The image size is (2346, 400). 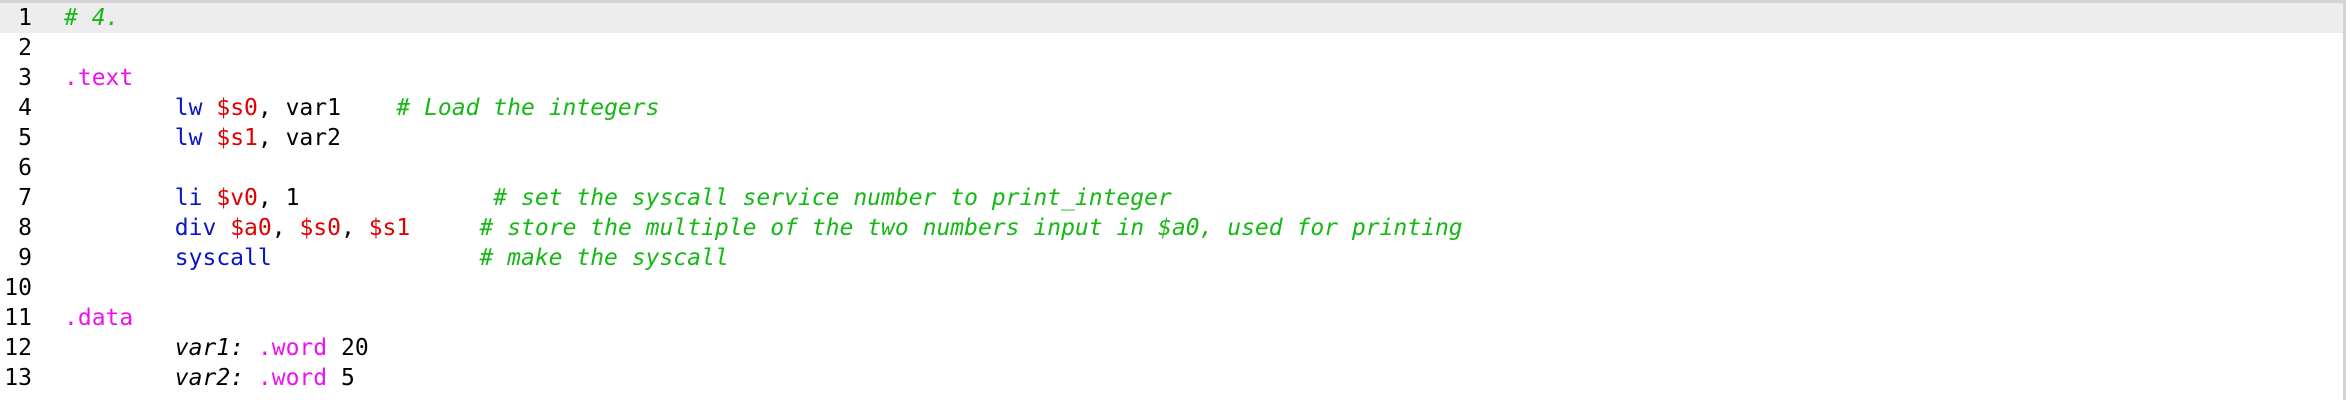 What do you see at coordinates (25, 228) in the screenshot?
I see `line-number: 8` at bounding box center [25, 228].